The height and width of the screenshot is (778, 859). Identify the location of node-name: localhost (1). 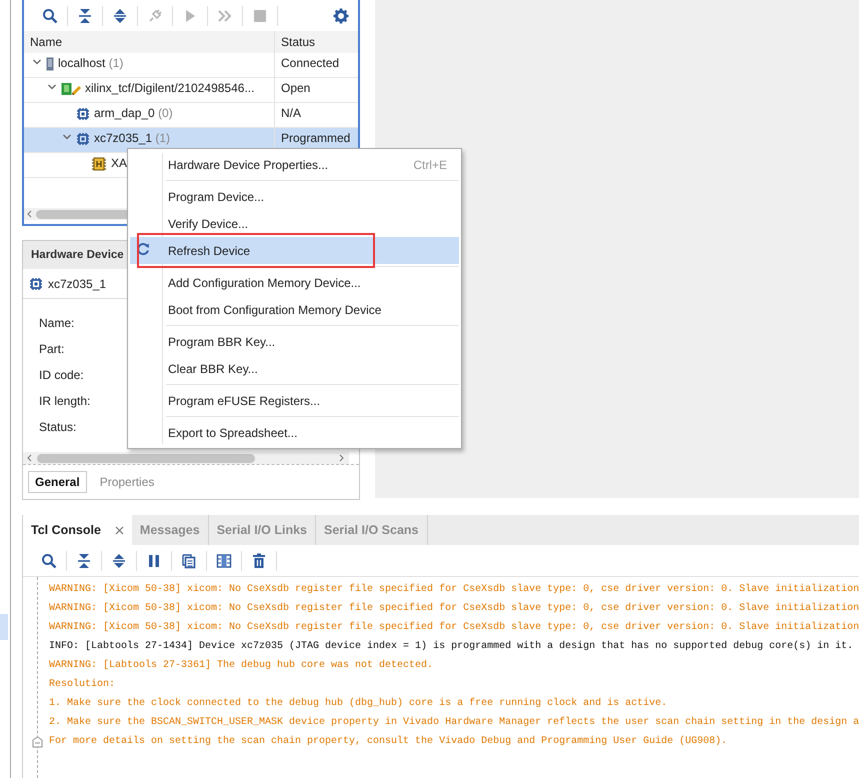
(91, 63).